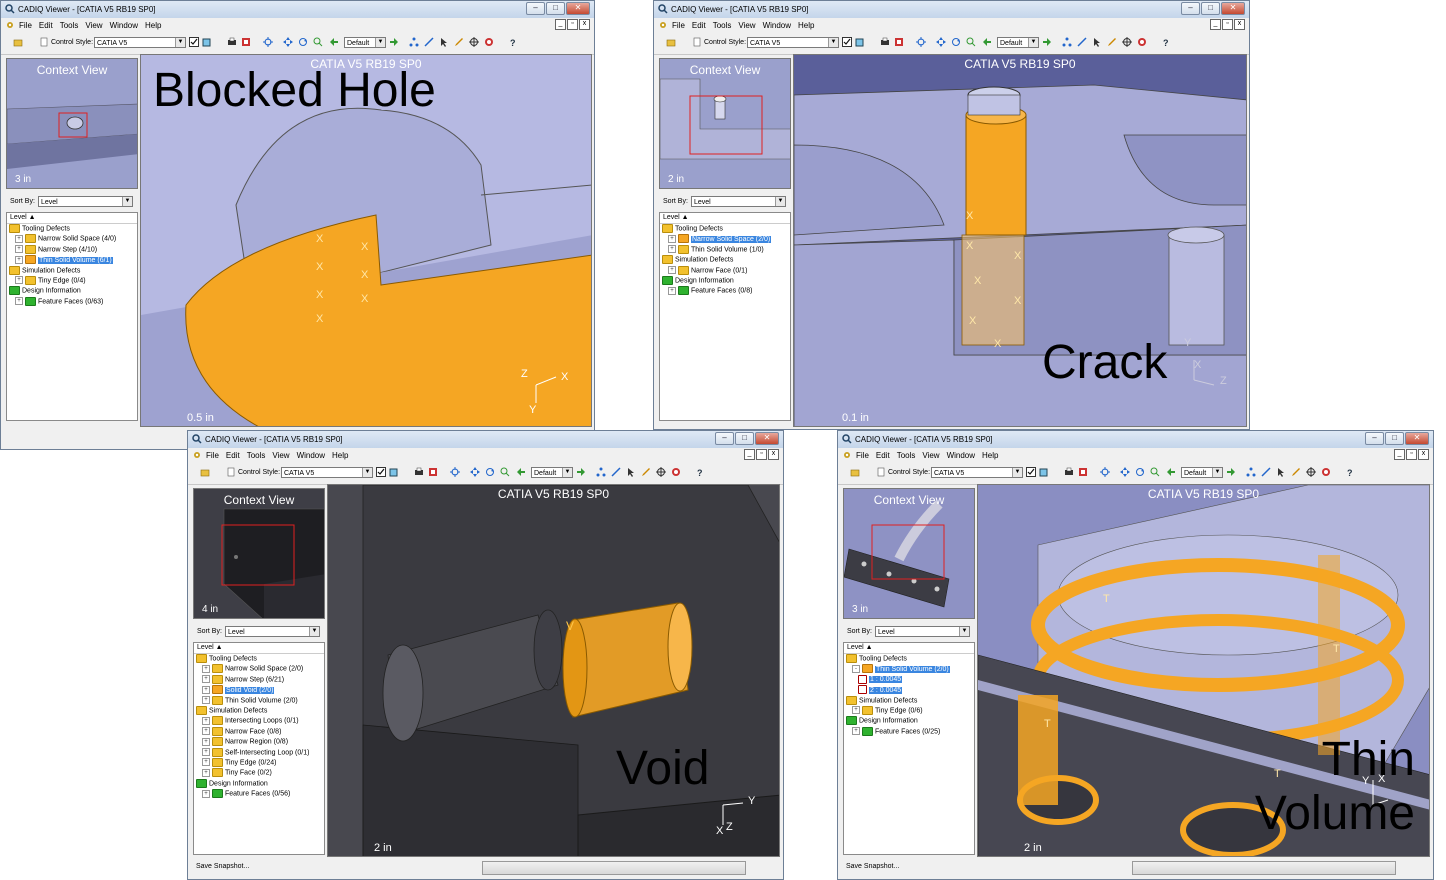  What do you see at coordinates (725, 239) in the screenshot?
I see `tree-item: + Narrow Solid Space (2/0)` at bounding box center [725, 239].